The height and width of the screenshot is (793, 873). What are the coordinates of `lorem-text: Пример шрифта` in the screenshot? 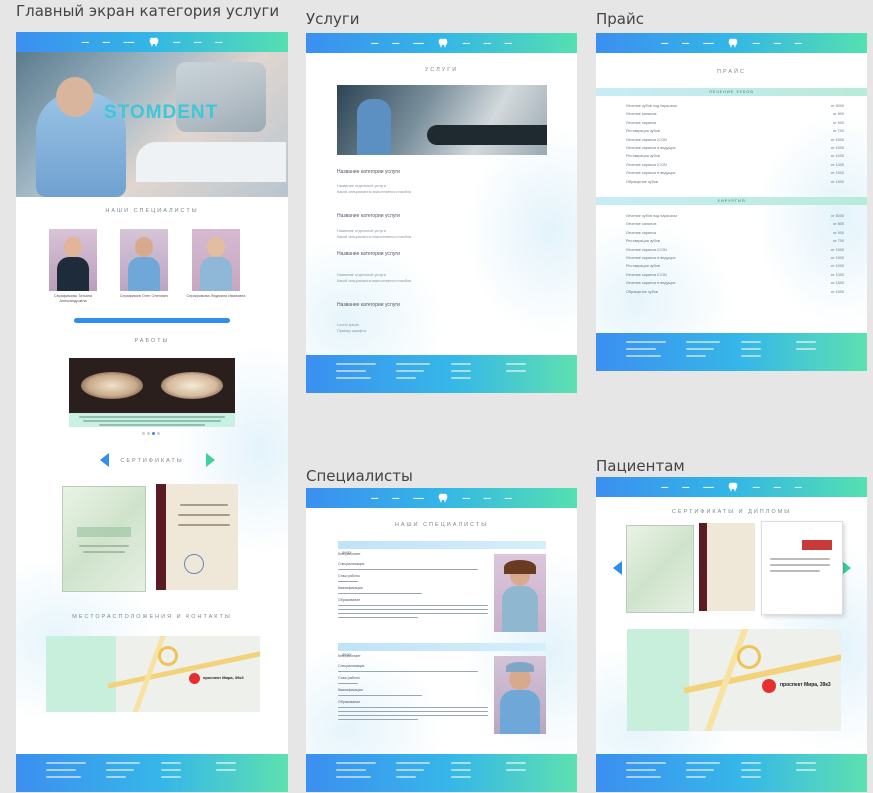 It's located at (351, 331).